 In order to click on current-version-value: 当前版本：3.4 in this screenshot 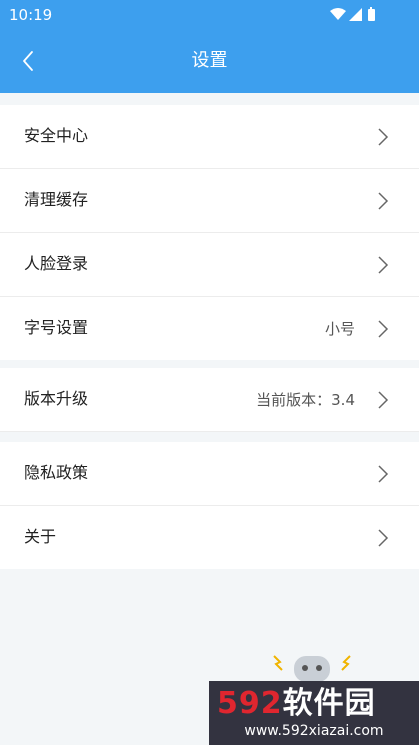, I will do `click(305, 400)`.